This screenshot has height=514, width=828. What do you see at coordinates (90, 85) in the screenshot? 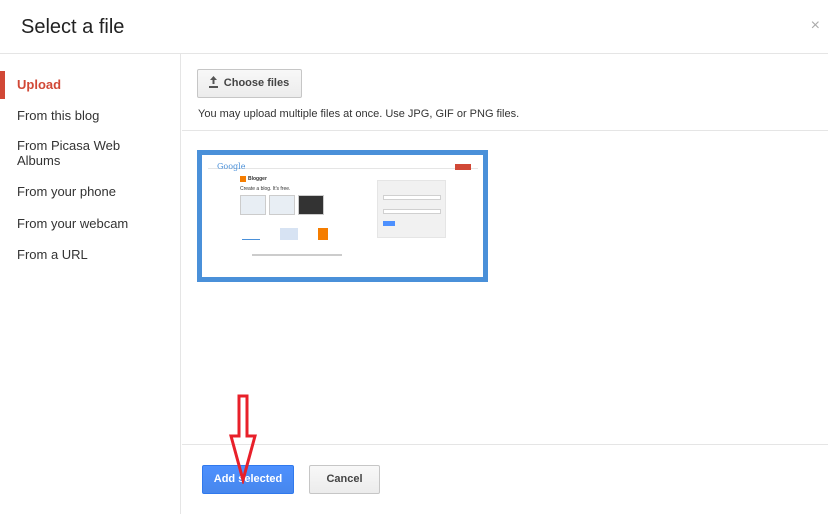
I see `sidebar-item-upload: Upload` at bounding box center [90, 85].